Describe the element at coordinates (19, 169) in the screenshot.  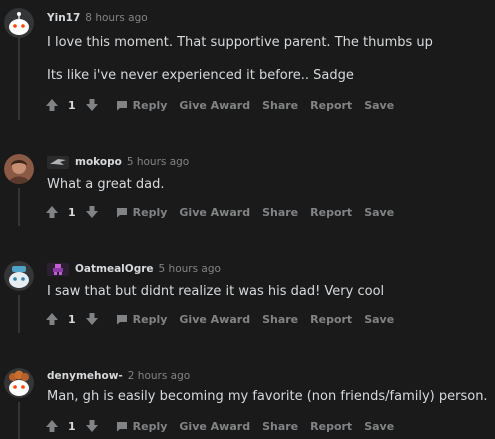
I see `user-photo-avatar-icon` at that location.